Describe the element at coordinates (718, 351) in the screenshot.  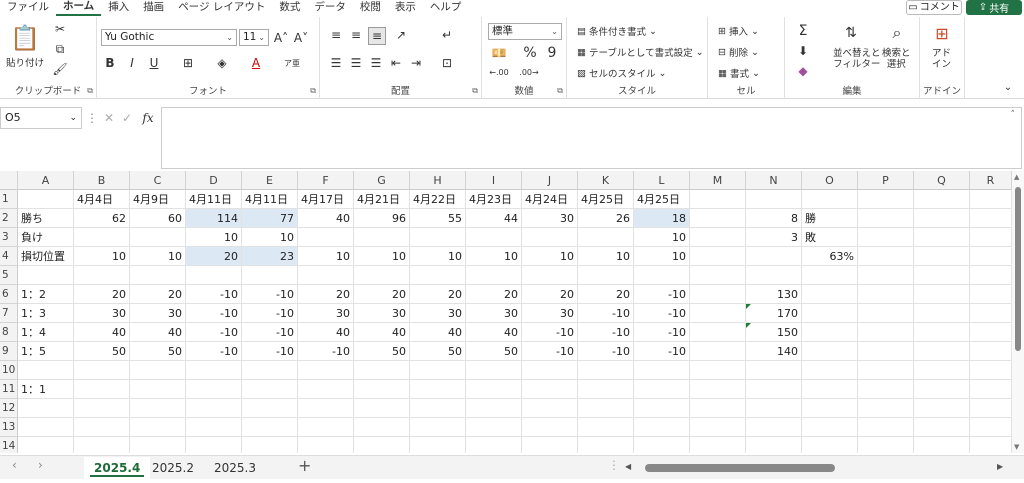
I see `cell-M9` at that location.